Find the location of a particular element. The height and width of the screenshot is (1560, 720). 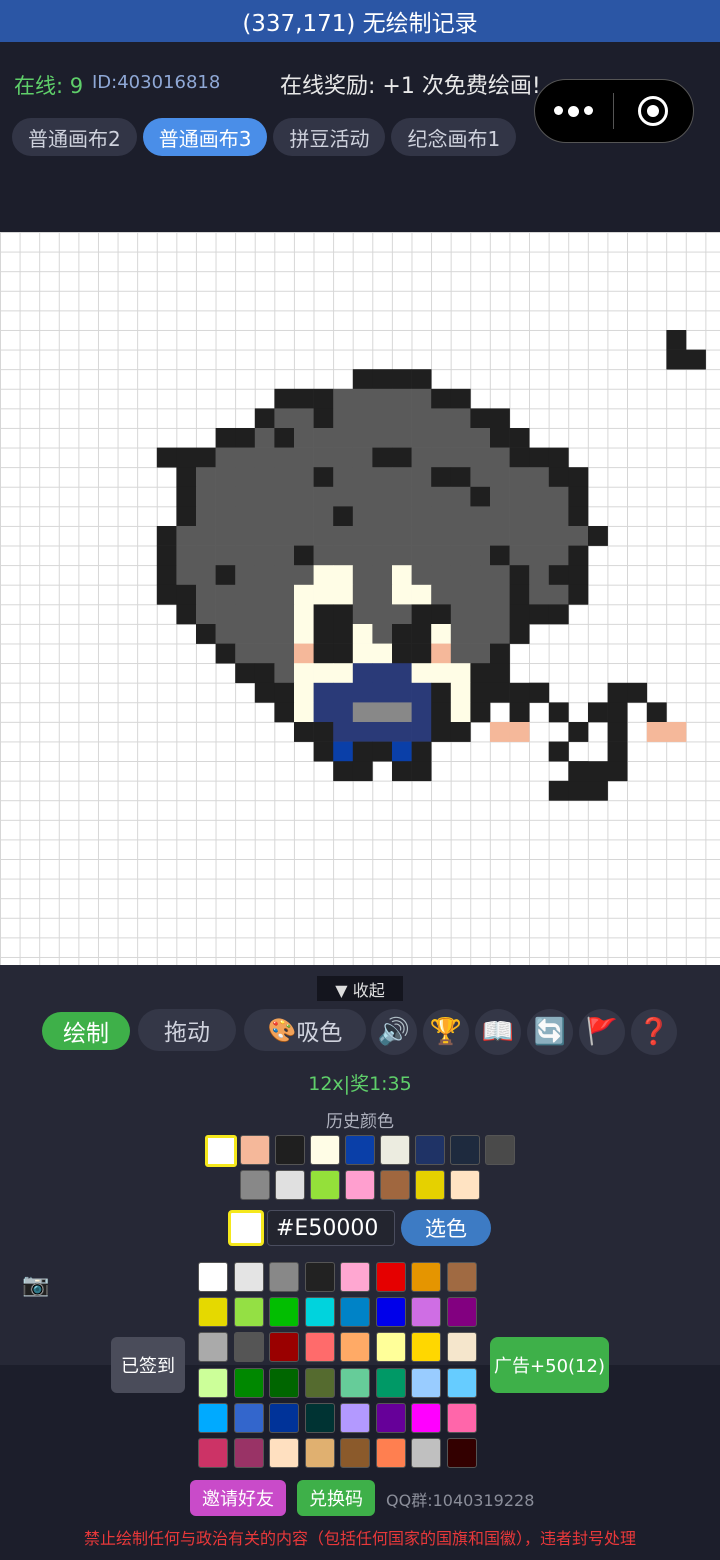

mini-program-capsule is located at coordinates (614, 111).